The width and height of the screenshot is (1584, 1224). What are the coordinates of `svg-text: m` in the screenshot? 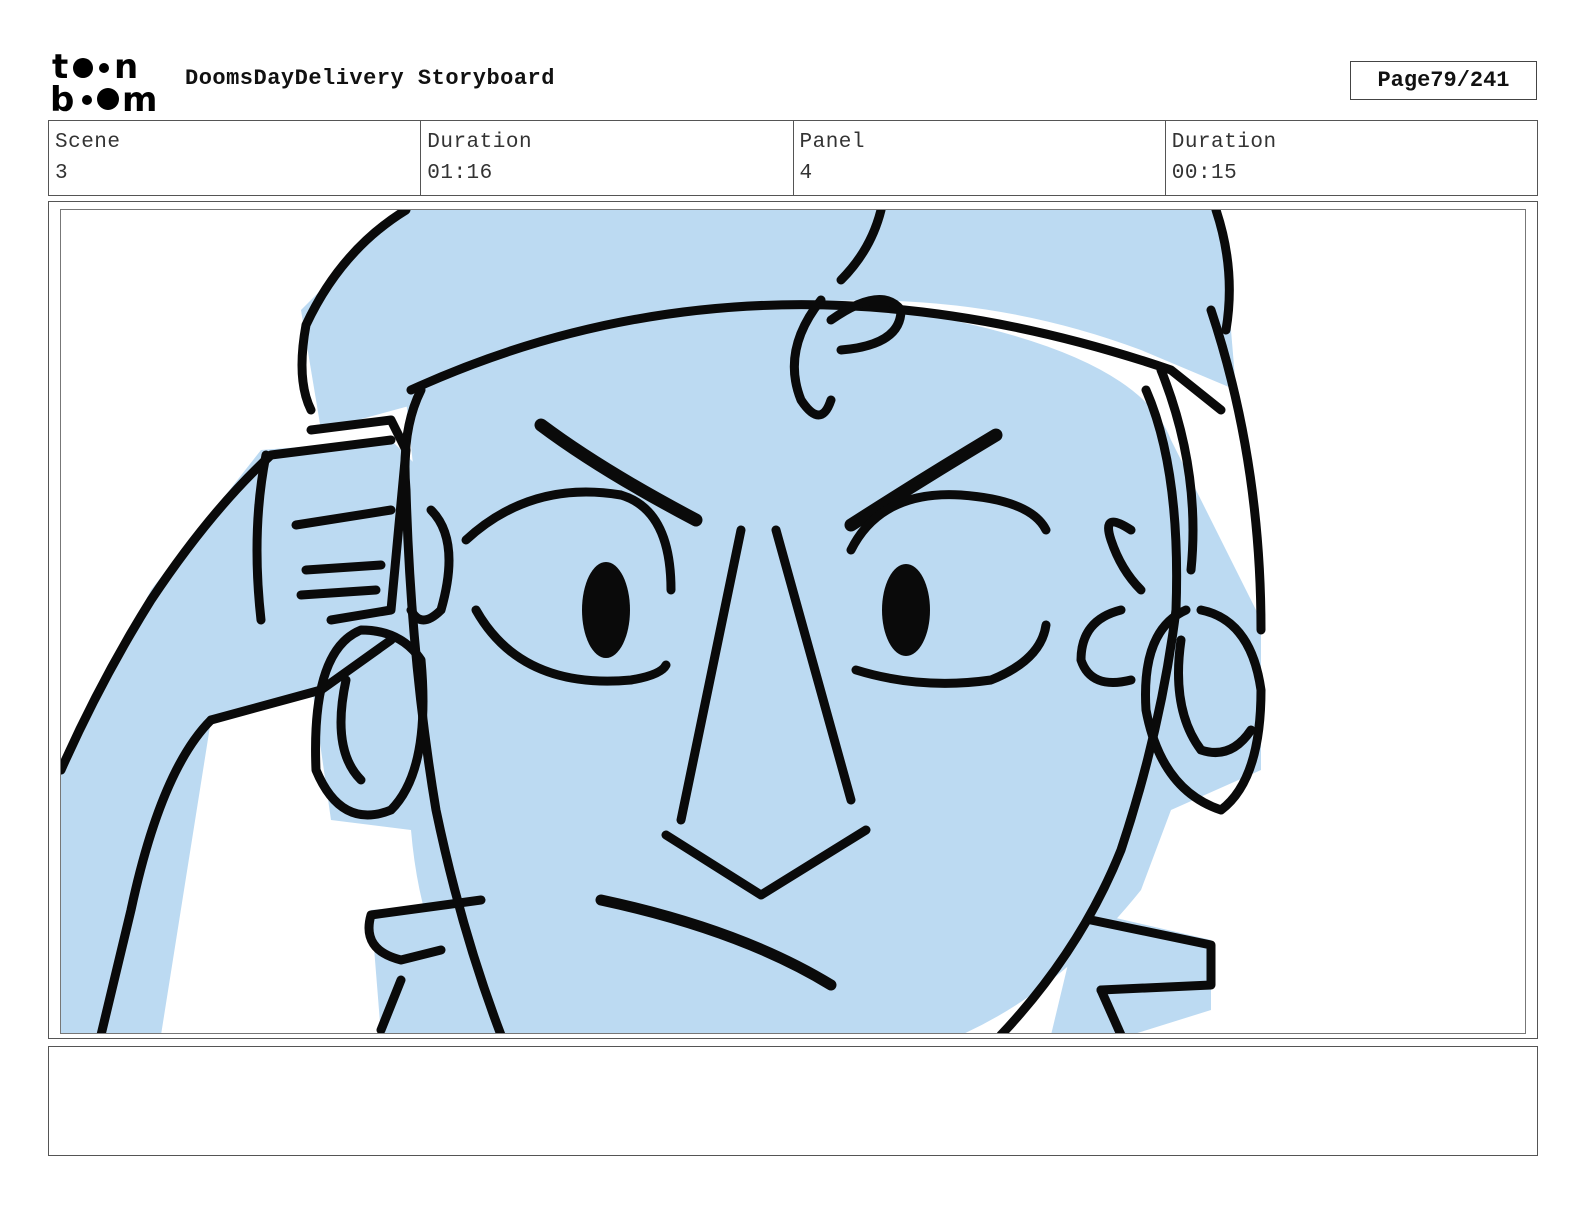 It's located at (139, 97).